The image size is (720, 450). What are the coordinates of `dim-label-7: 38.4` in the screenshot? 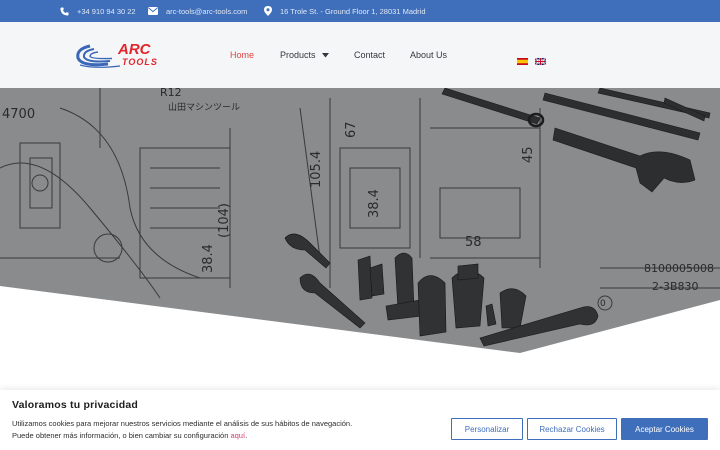 It's located at (208, 258).